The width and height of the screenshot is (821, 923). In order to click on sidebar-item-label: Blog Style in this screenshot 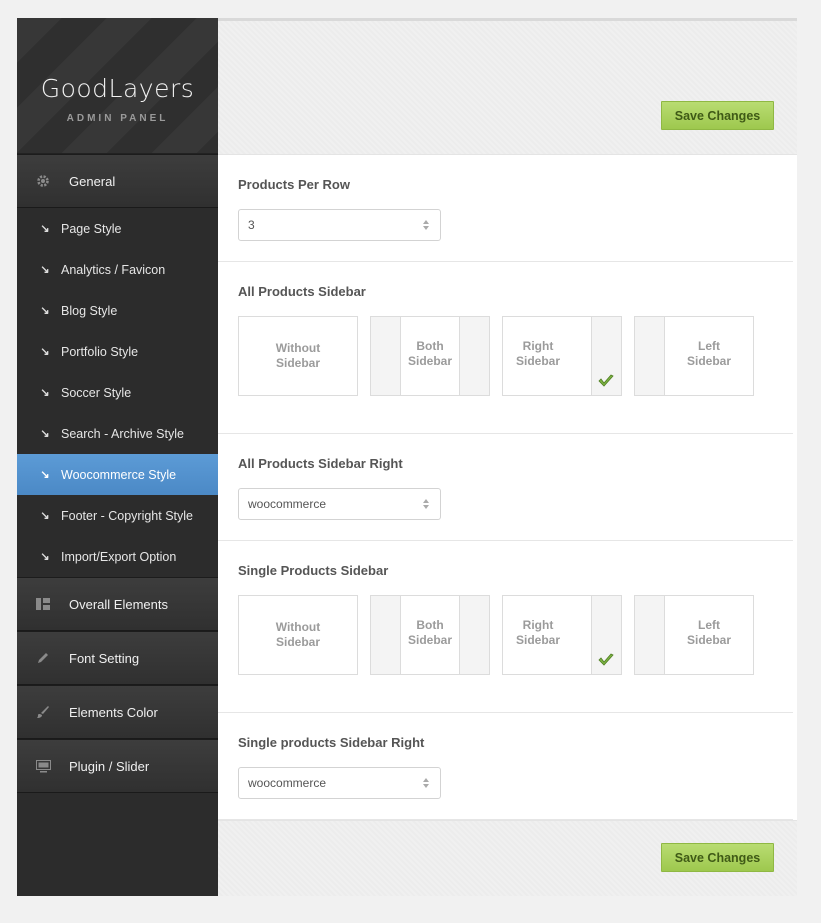, I will do `click(89, 310)`.